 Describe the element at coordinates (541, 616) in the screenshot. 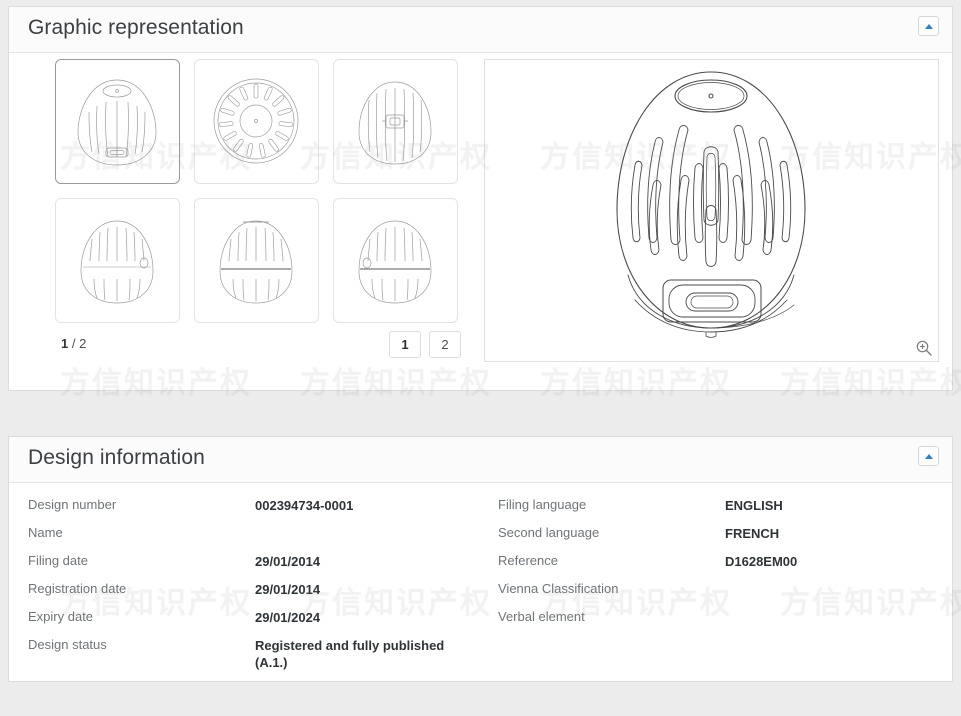

I see `field-verbal-element-label: Verbal element` at that location.